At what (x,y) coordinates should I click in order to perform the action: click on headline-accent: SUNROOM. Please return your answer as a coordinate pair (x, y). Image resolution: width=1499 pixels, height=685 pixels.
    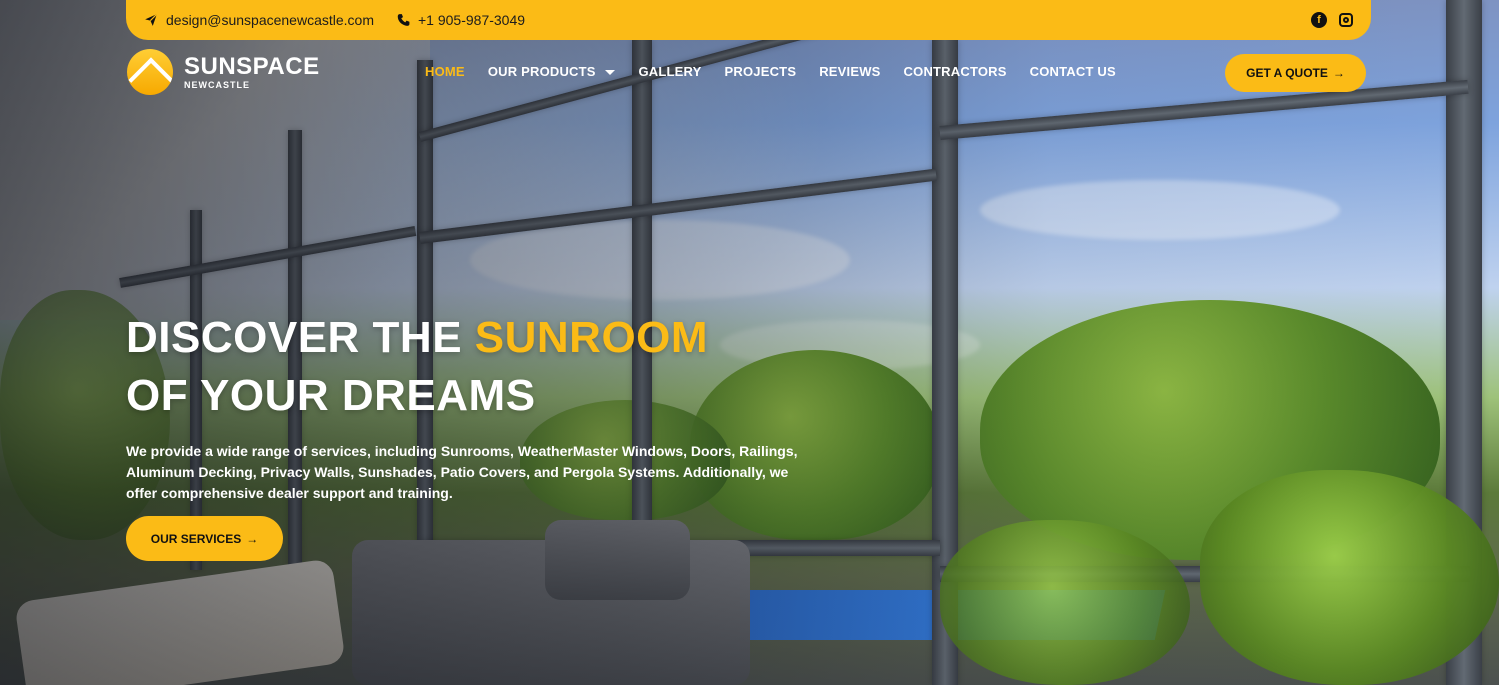
    Looking at the image, I should click on (591, 337).